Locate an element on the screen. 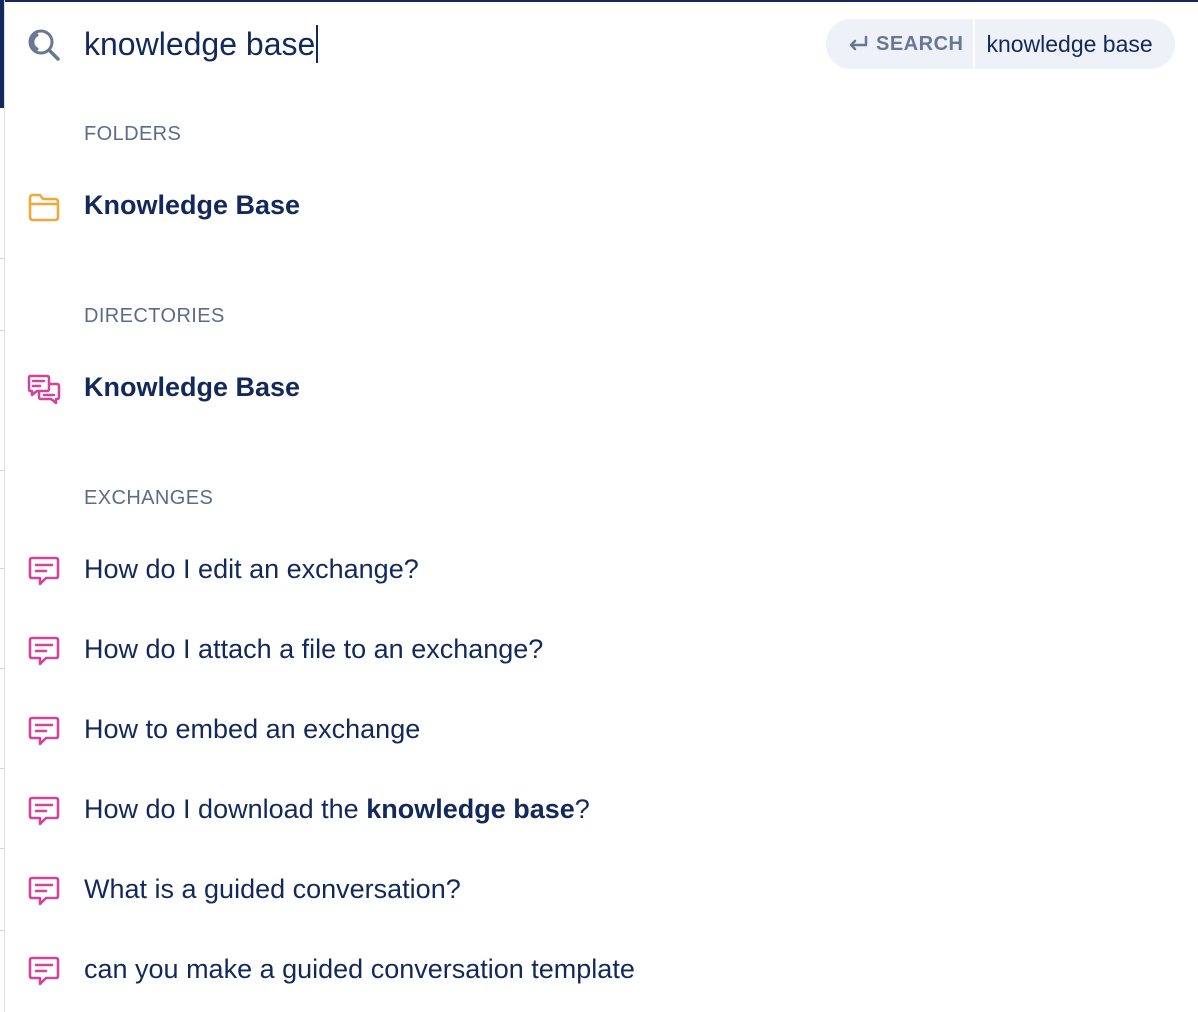 This screenshot has width=1198, height=1012. section-label-directories: DIRECTORIES is located at coordinates (154, 316).